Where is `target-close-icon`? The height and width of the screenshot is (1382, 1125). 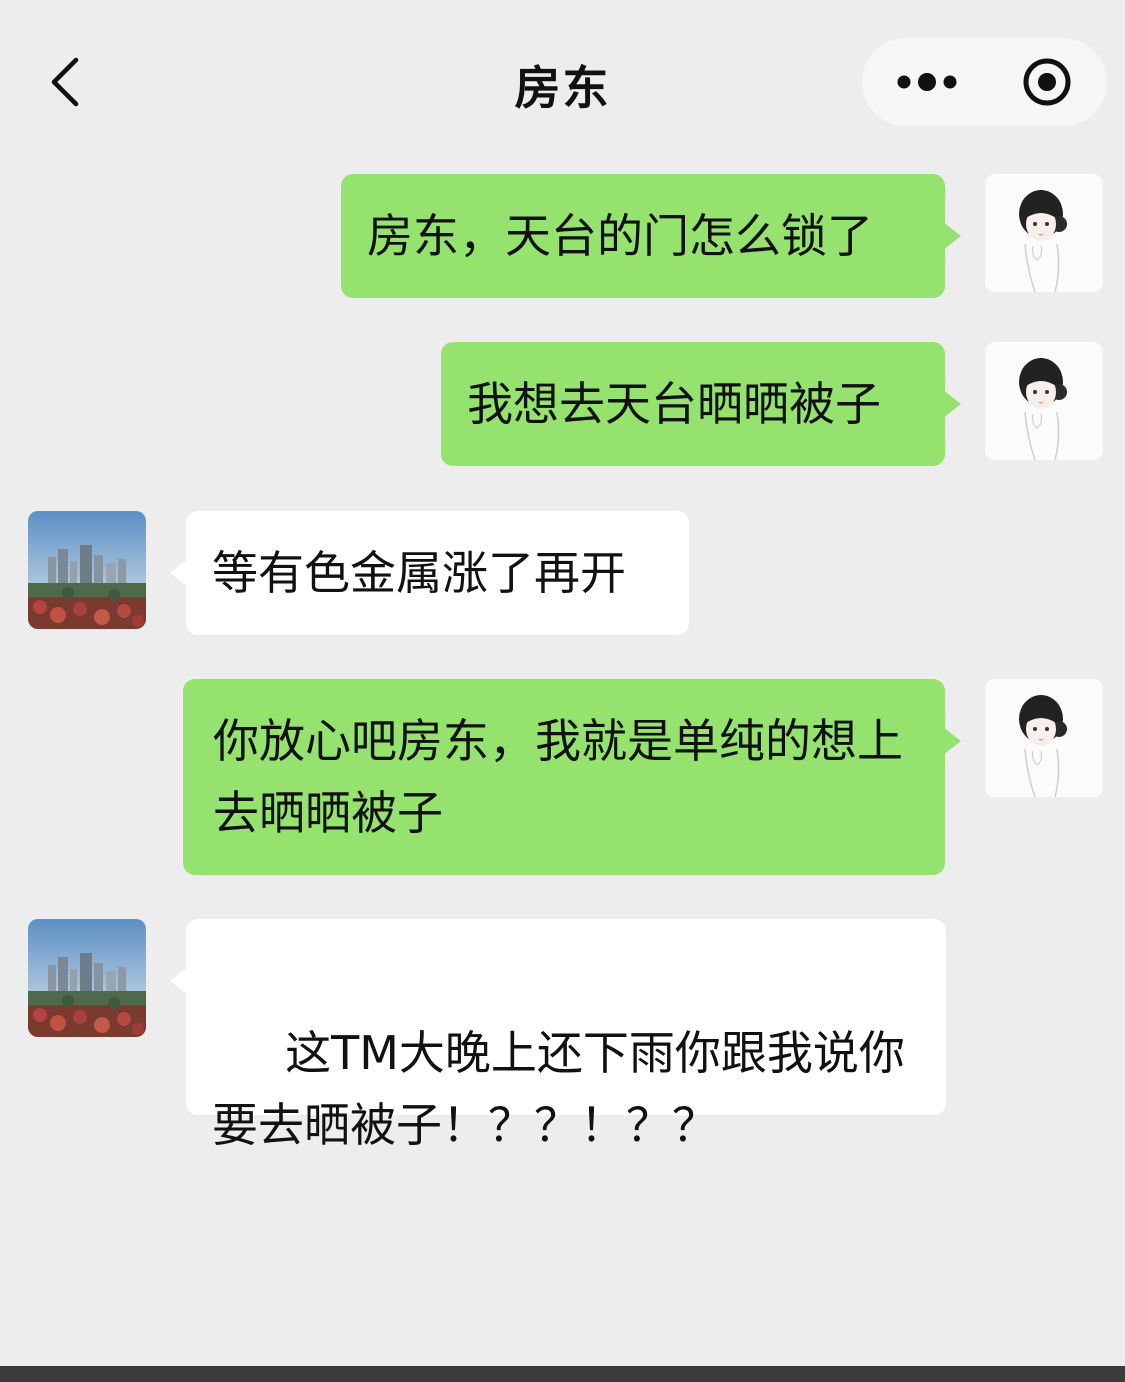 target-close-icon is located at coordinates (1047, 82).